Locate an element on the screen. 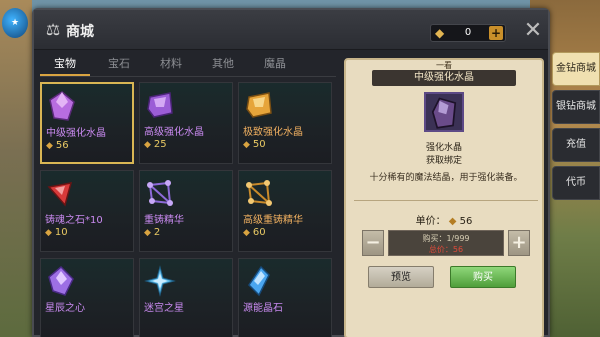 The height and width of the screenshot is (337, 600). tab-magic-crystal: 魔晶 is located at coordinates (275, 65).